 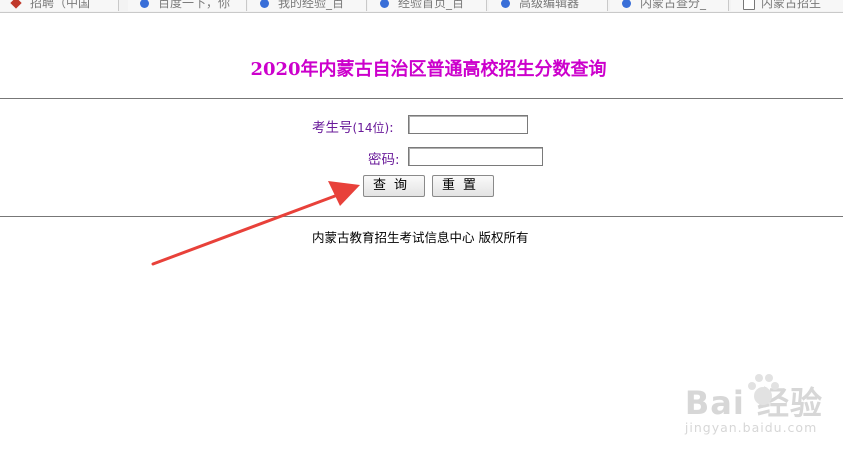 What do you see at coordinates (751, 427) in the screenshot?
I see `watermark-url: jingyan.baidu.com` at bounding box center [751, 427].